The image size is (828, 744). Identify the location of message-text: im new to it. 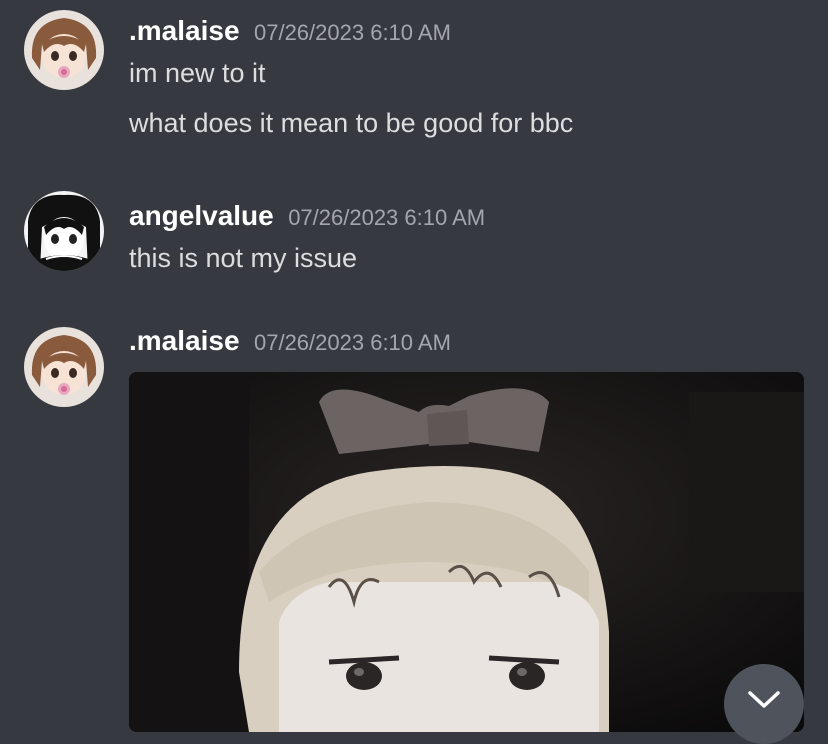
(197, 73).